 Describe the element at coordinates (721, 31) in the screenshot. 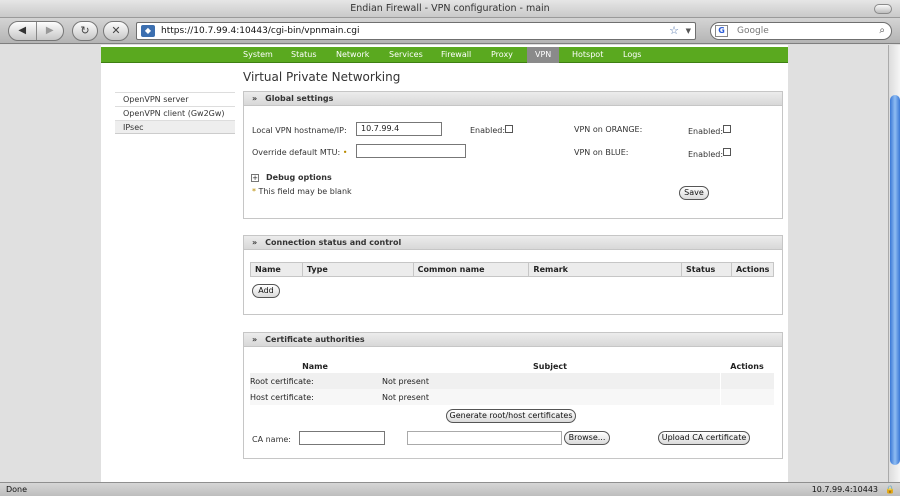

I see `search-engine-icon: G` at that location.